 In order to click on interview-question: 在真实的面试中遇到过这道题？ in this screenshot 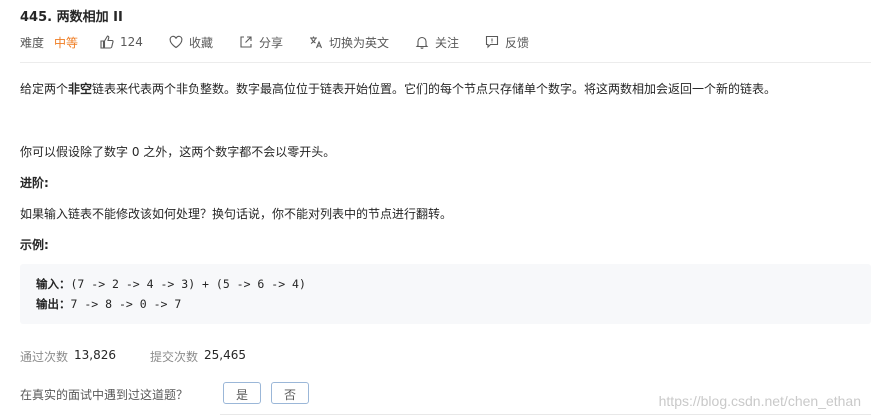, I will do `click(104, 395)`.